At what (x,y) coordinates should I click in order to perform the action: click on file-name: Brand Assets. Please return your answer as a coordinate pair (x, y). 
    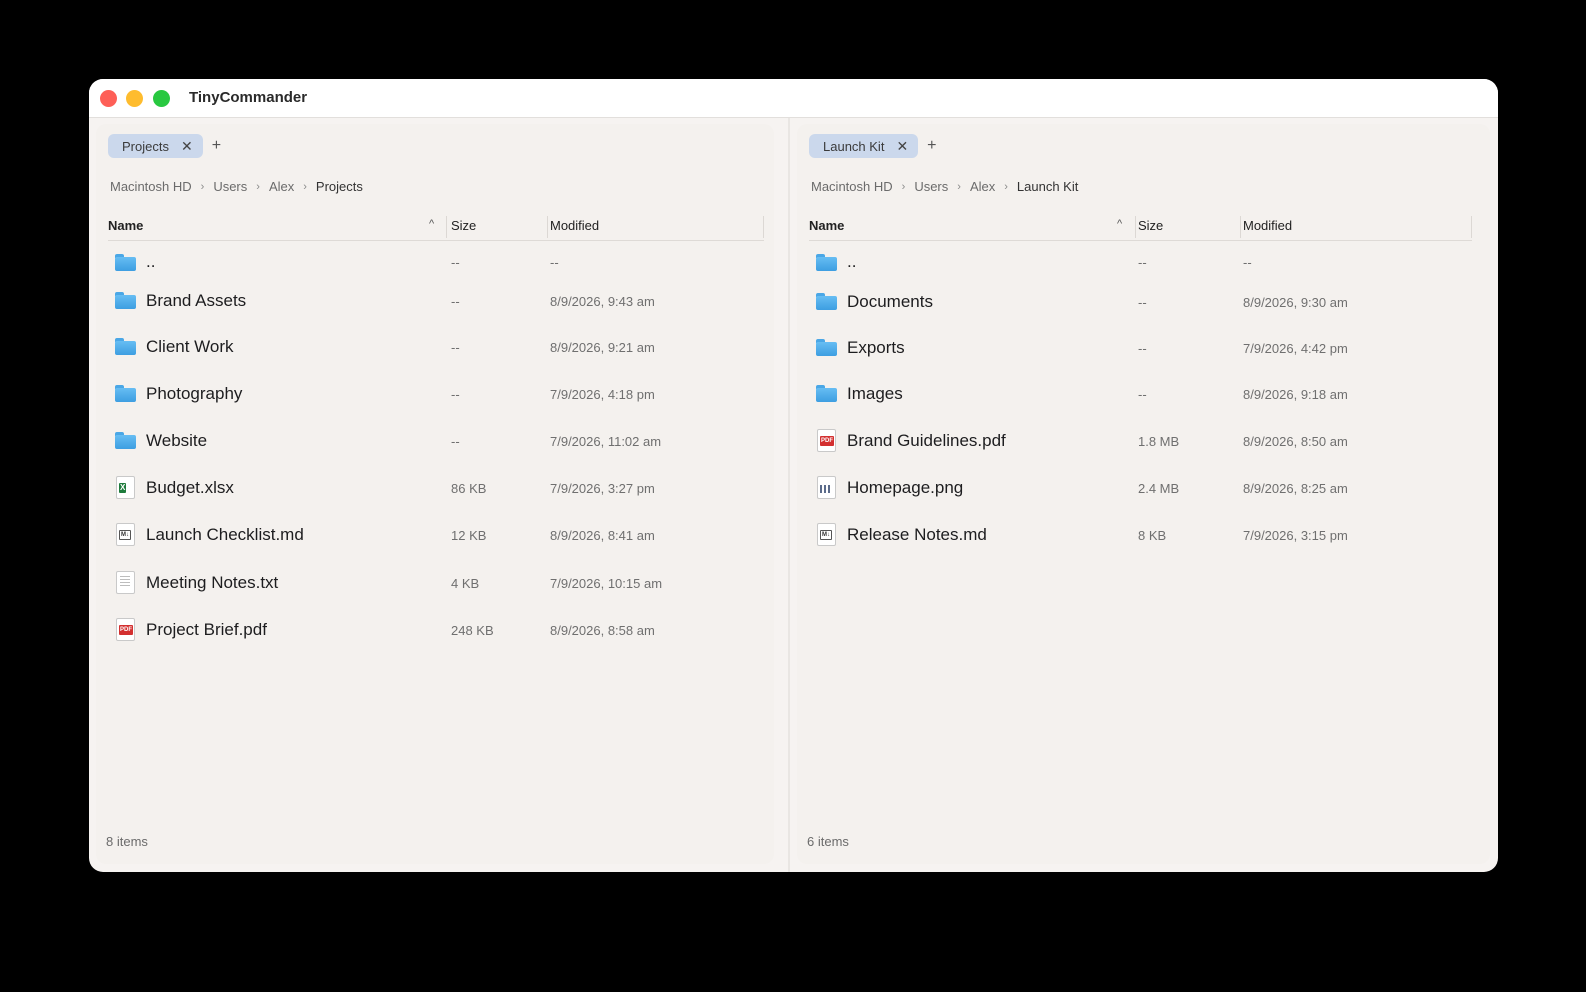
    Looking at the image, I should click on (196, 300).